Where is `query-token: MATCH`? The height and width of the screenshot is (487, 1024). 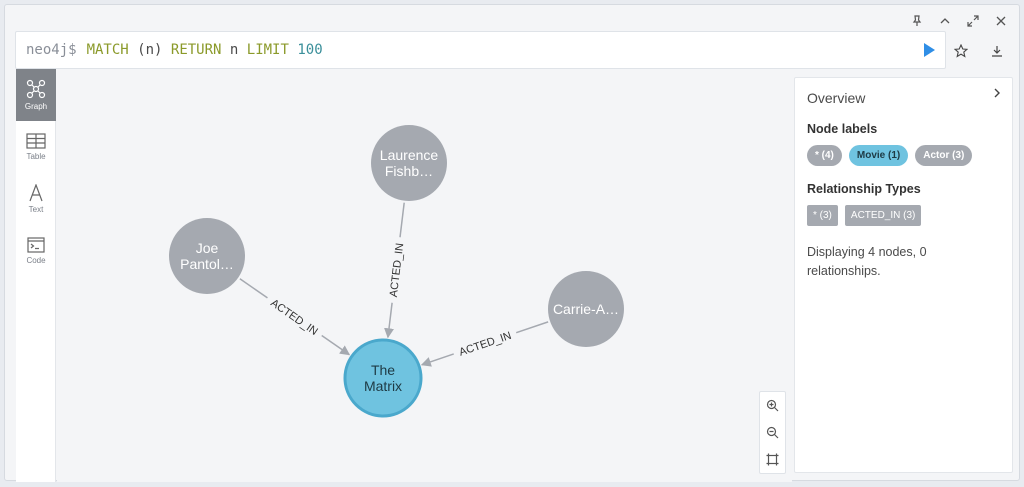 query-token: MATCH is located at coordinates (107, 50).